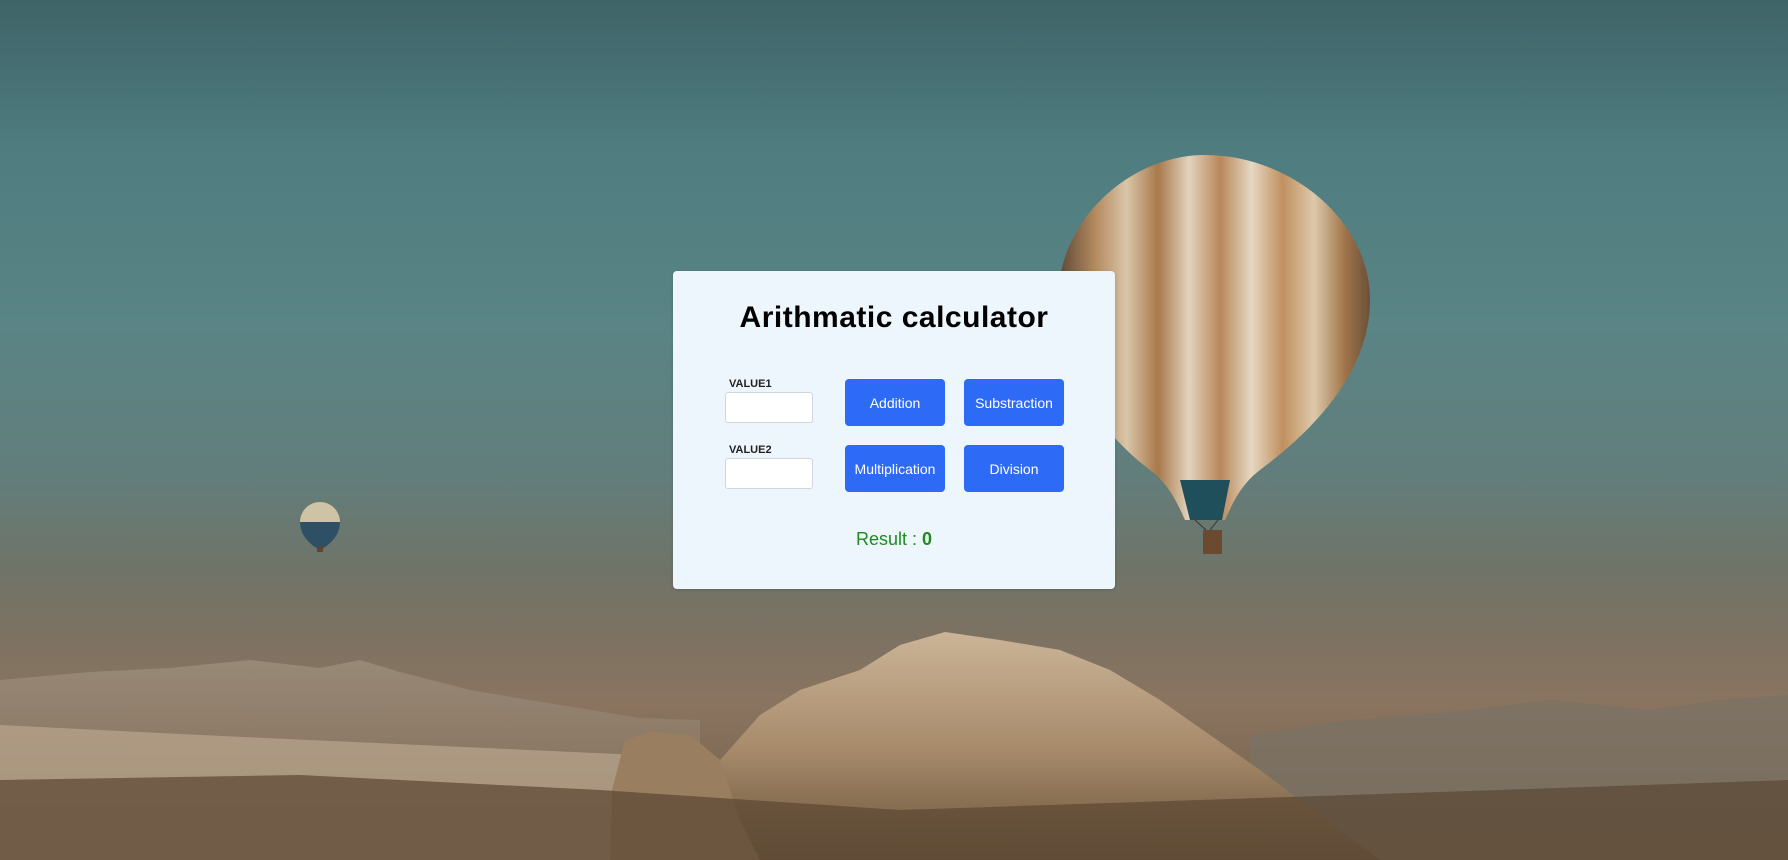 This screenshot has height=860, width=1788. What do you see at coordinates (1014, 468) in the screenshot?
I see `division-button: Division` at bounding box center [1014, 468].